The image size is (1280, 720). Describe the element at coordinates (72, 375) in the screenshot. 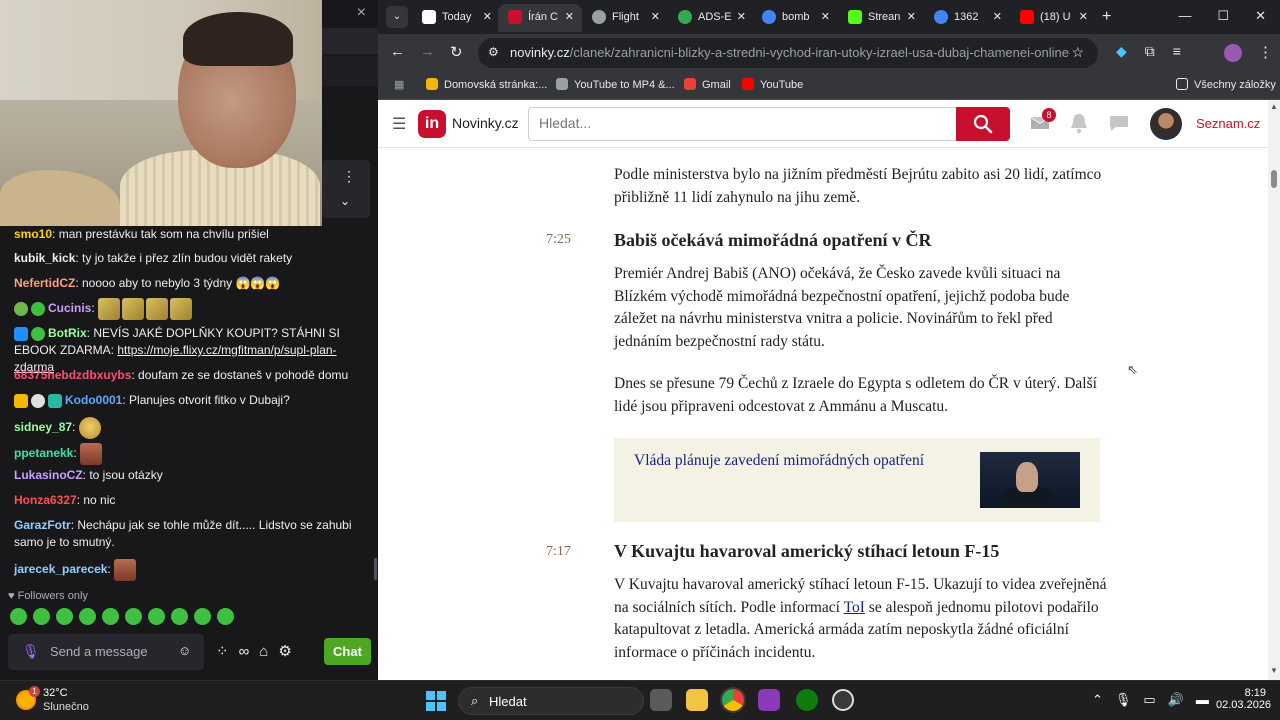

I see `chat-username: 68375hebdzdbxuybs` at that location.